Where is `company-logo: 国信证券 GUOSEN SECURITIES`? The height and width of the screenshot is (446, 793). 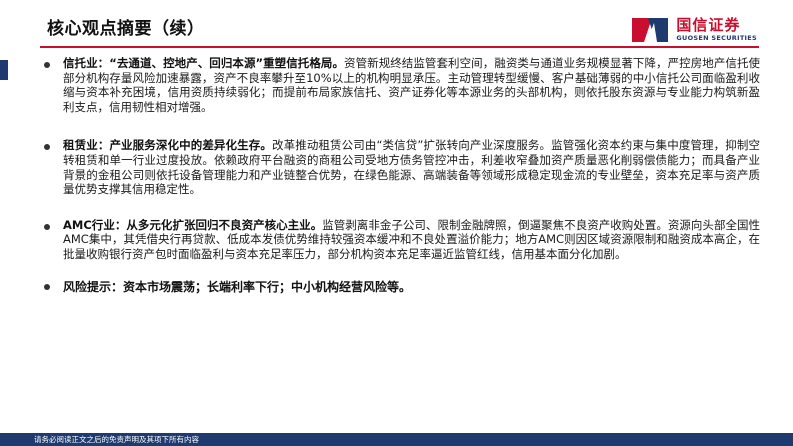 company-logo: 国信证券 GUOSEN SECURITIES is located at coordinates (693, 30).